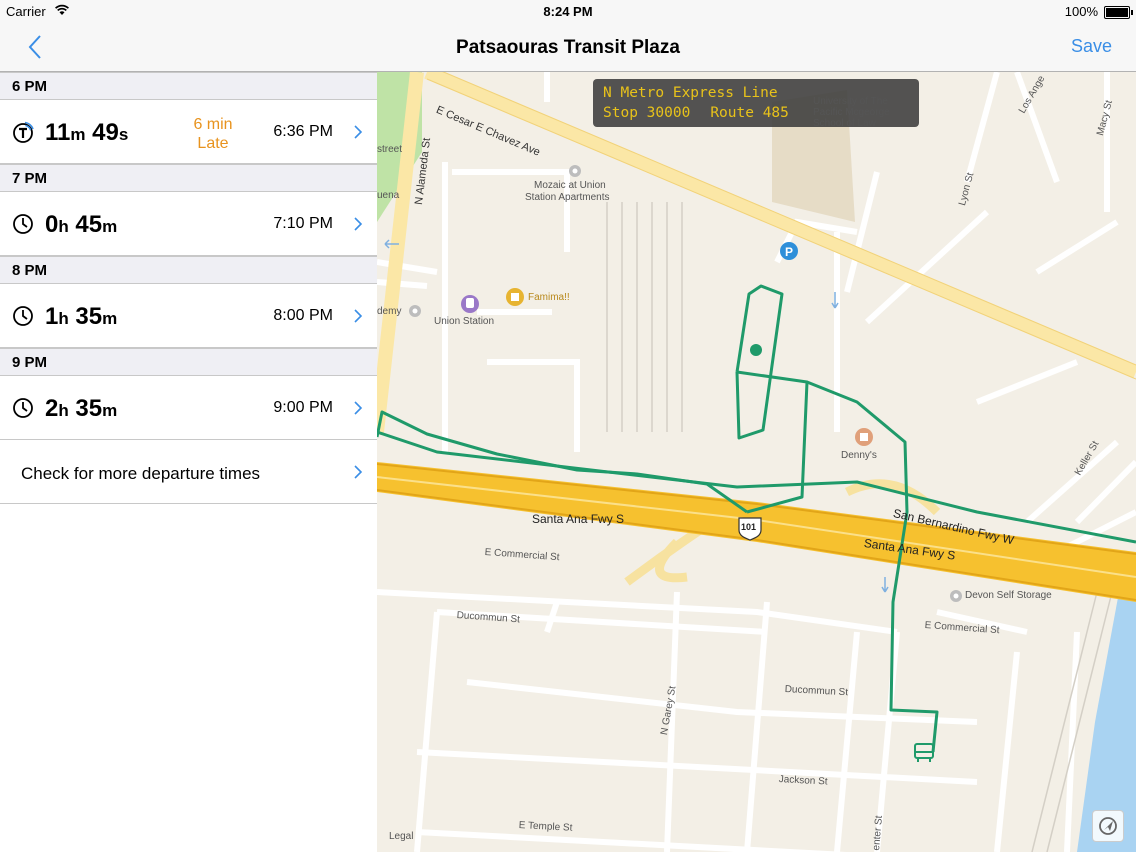 The width and height of the screenshot is (1136, 852). I want to click on status-time: 8:24 PM, so click(568, 11).